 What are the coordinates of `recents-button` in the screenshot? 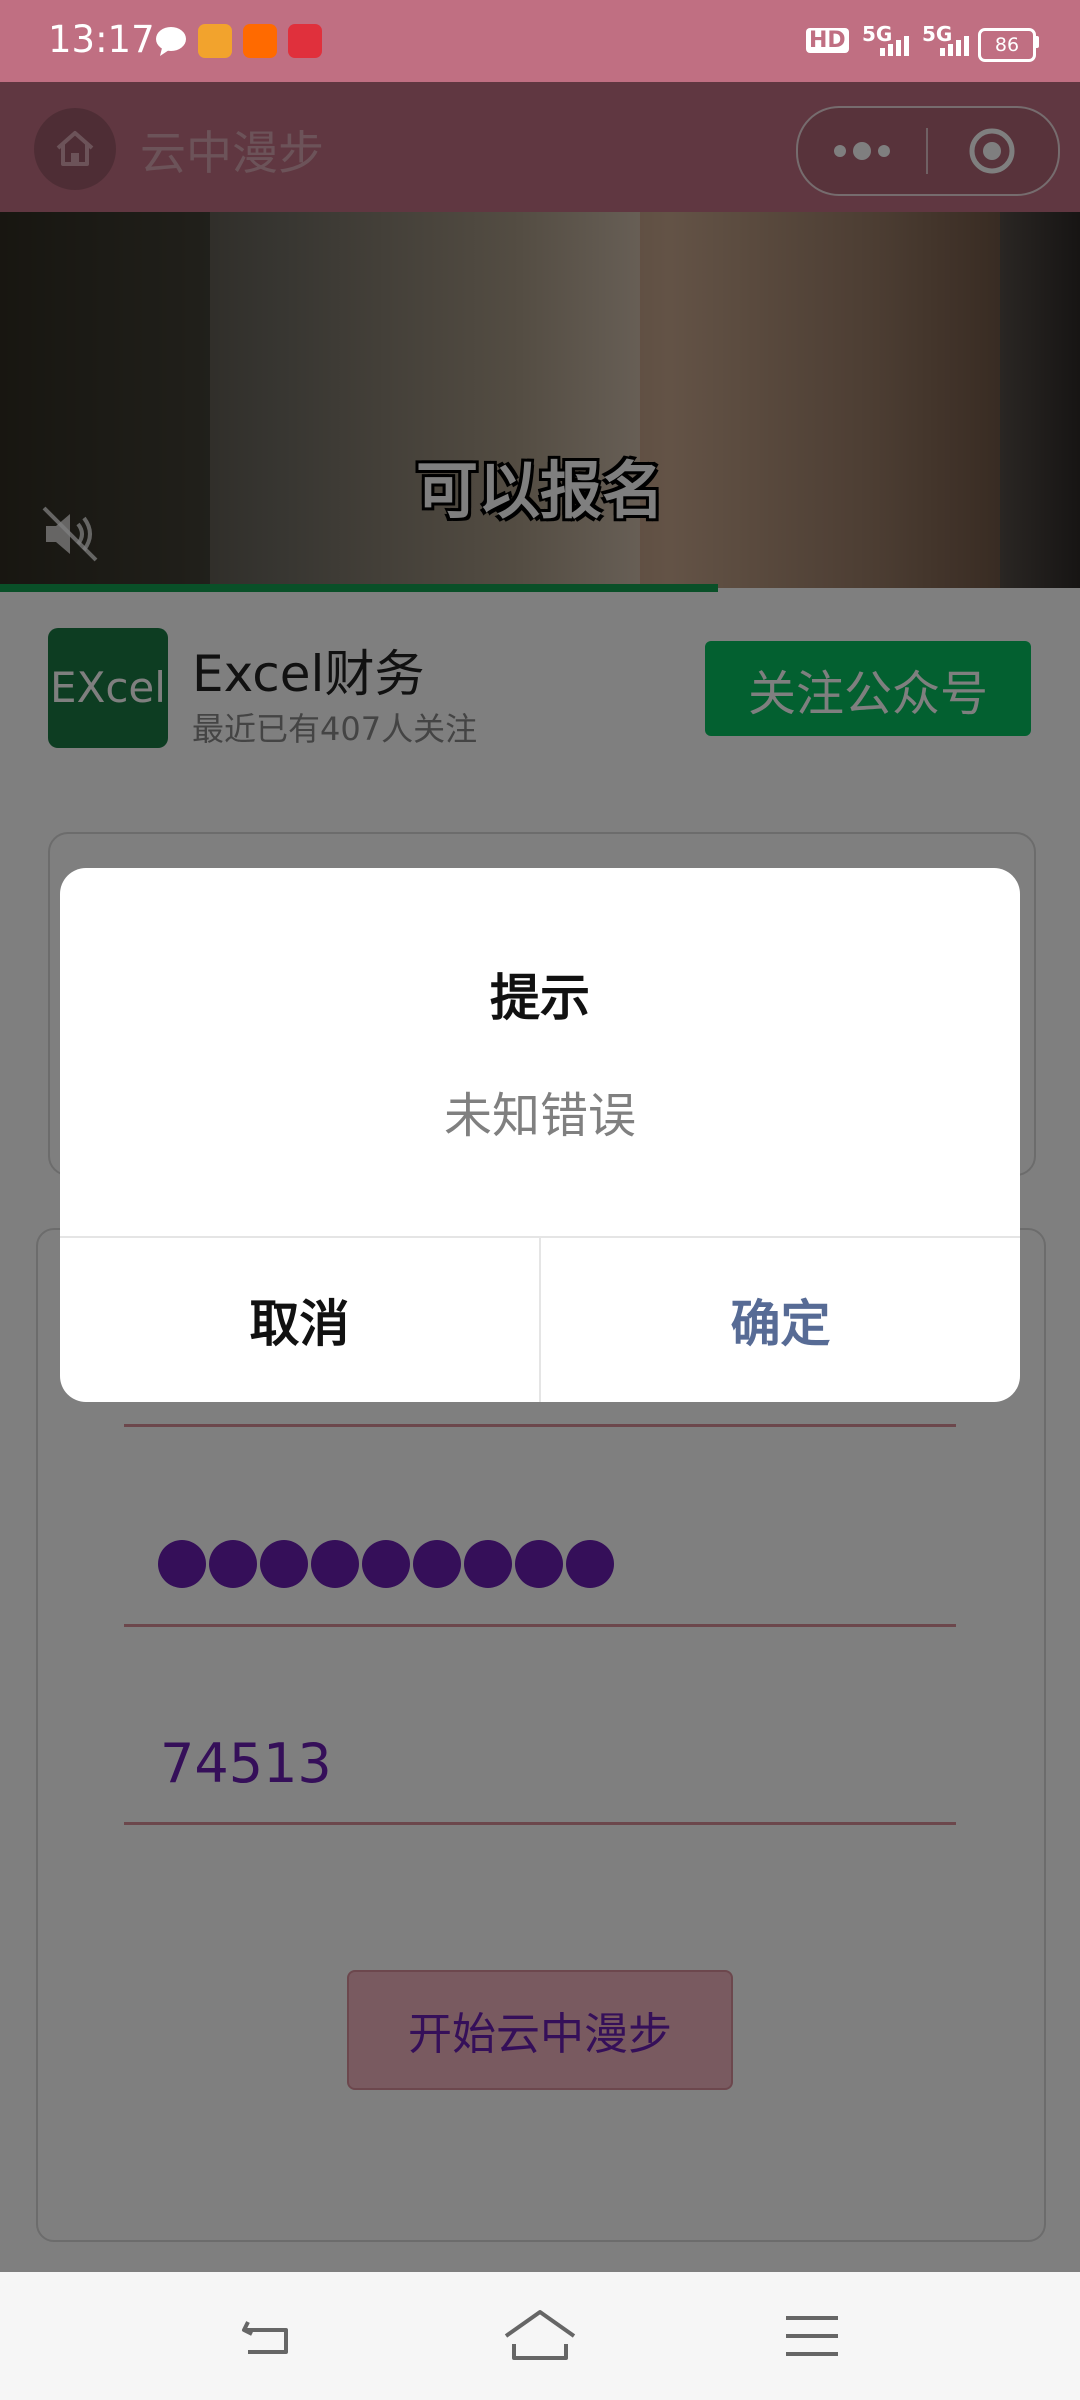 It's located at (812, 2336).